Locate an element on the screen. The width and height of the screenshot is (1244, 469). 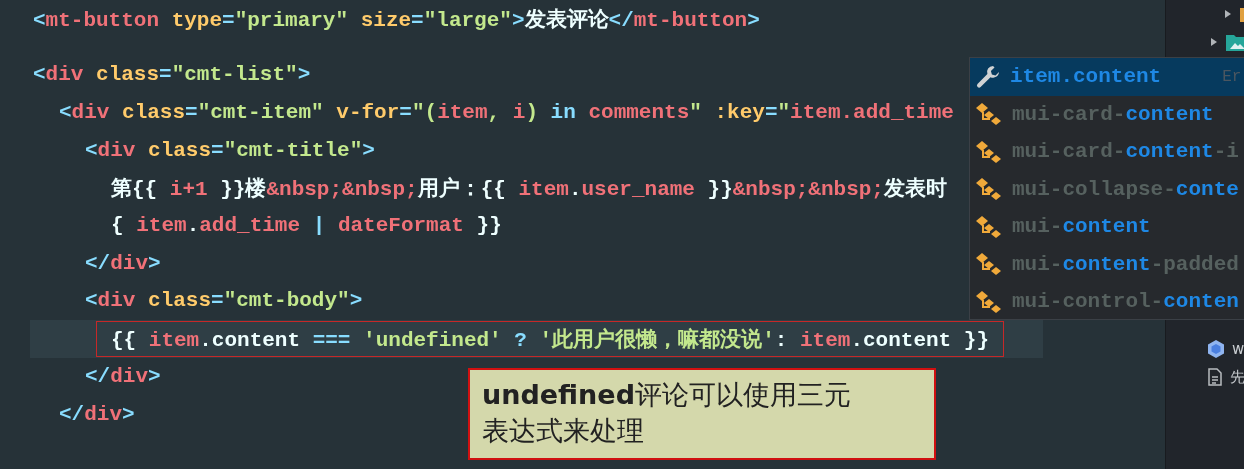
wrench-icon is located at coordinates (988, 76).